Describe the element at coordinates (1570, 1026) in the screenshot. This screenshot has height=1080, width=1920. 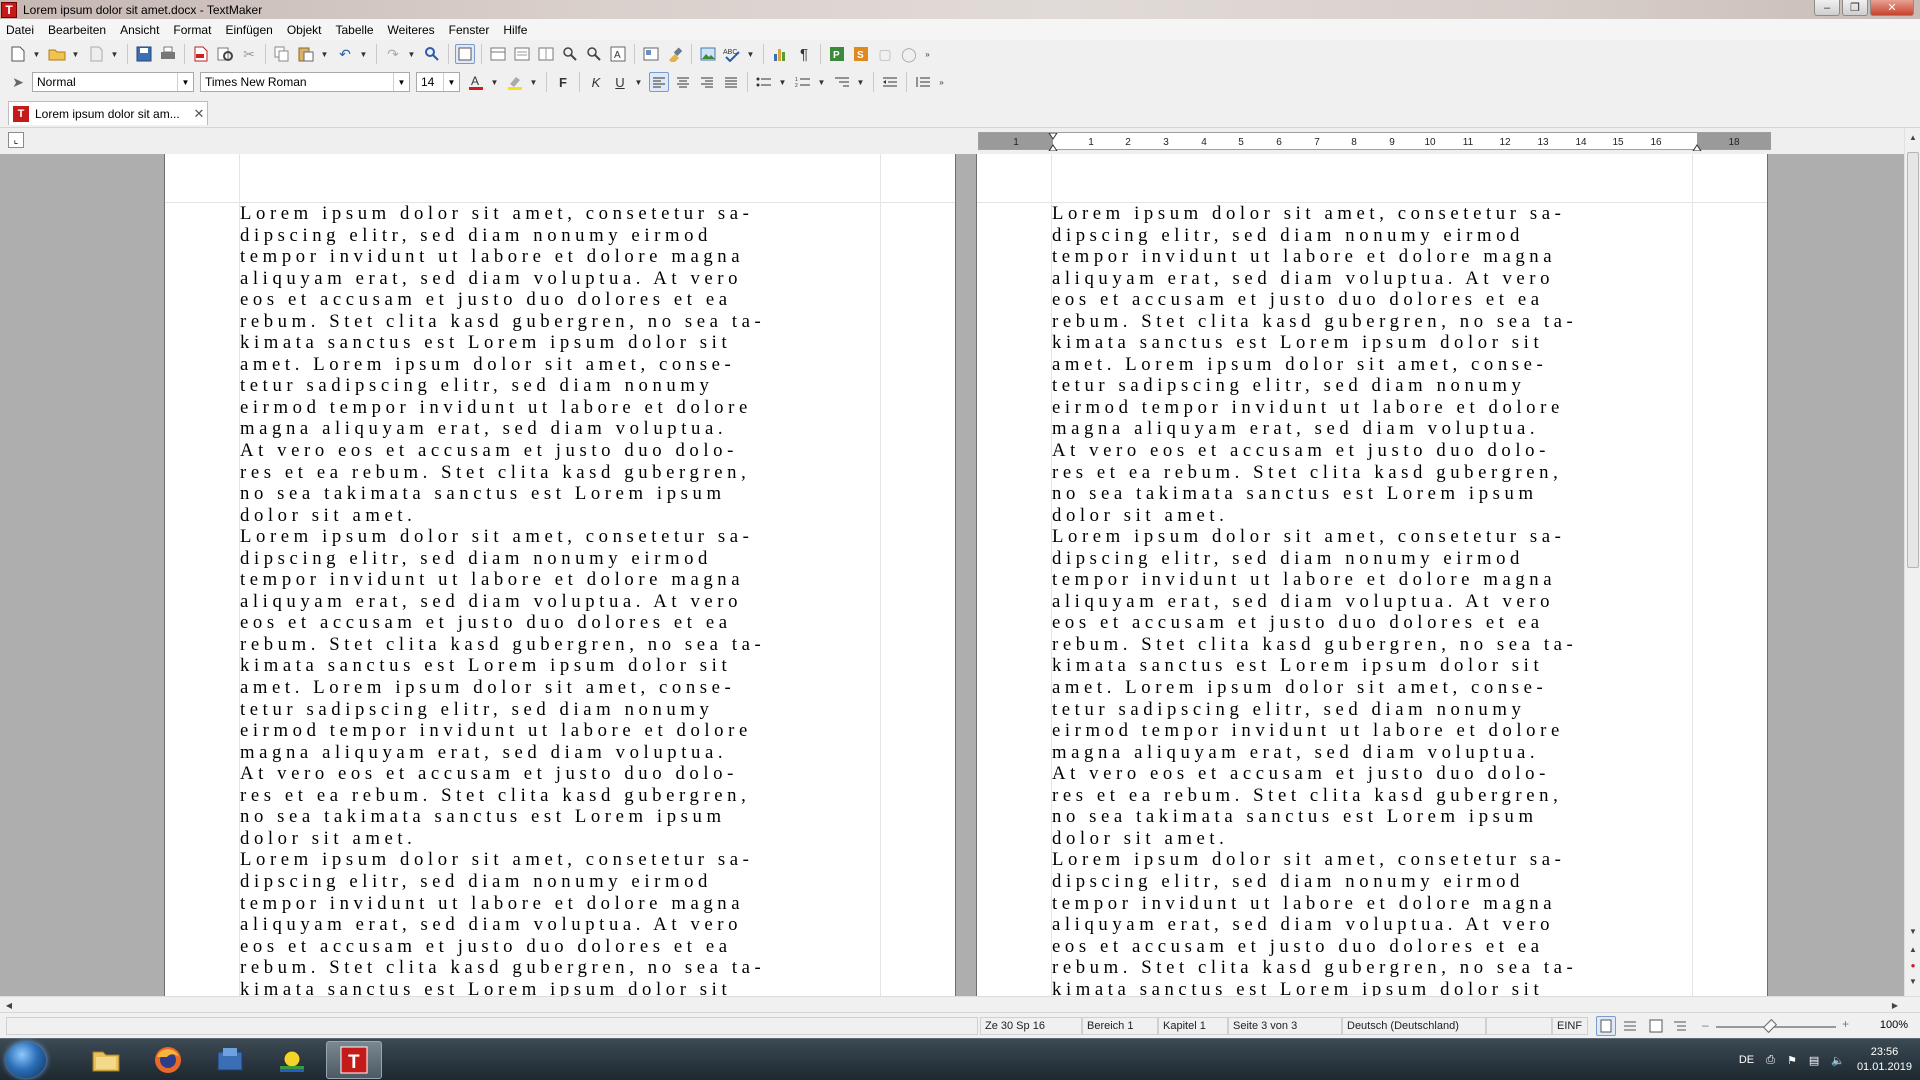
I see `insert-mode-indicator: EINF` at that location.